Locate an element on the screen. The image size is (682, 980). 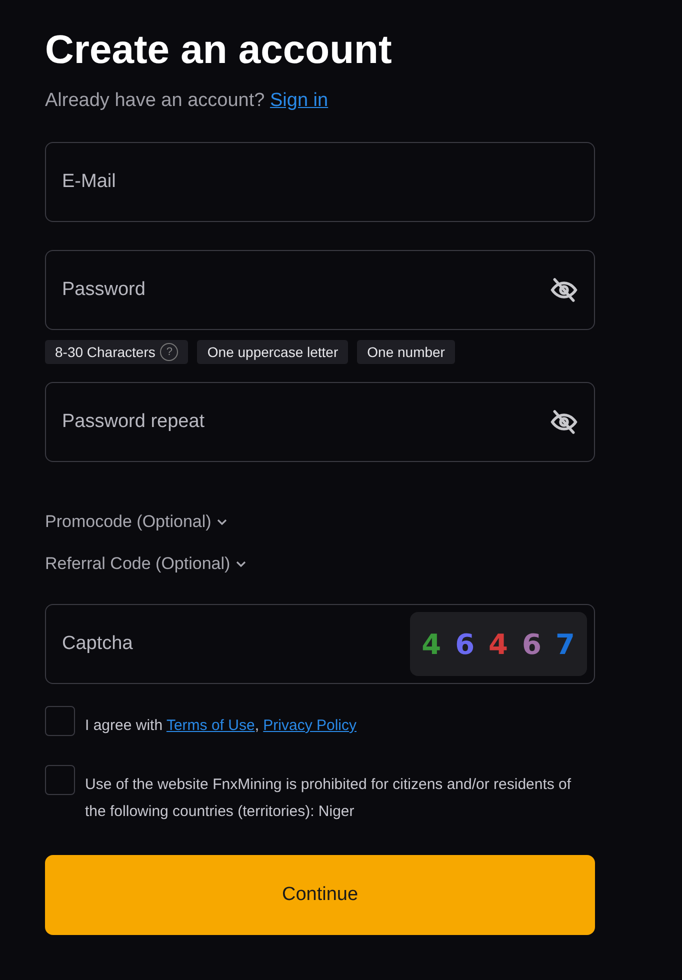
optional-code-toggle: Referral Code (Optional) is located at coordinates (145, 564).